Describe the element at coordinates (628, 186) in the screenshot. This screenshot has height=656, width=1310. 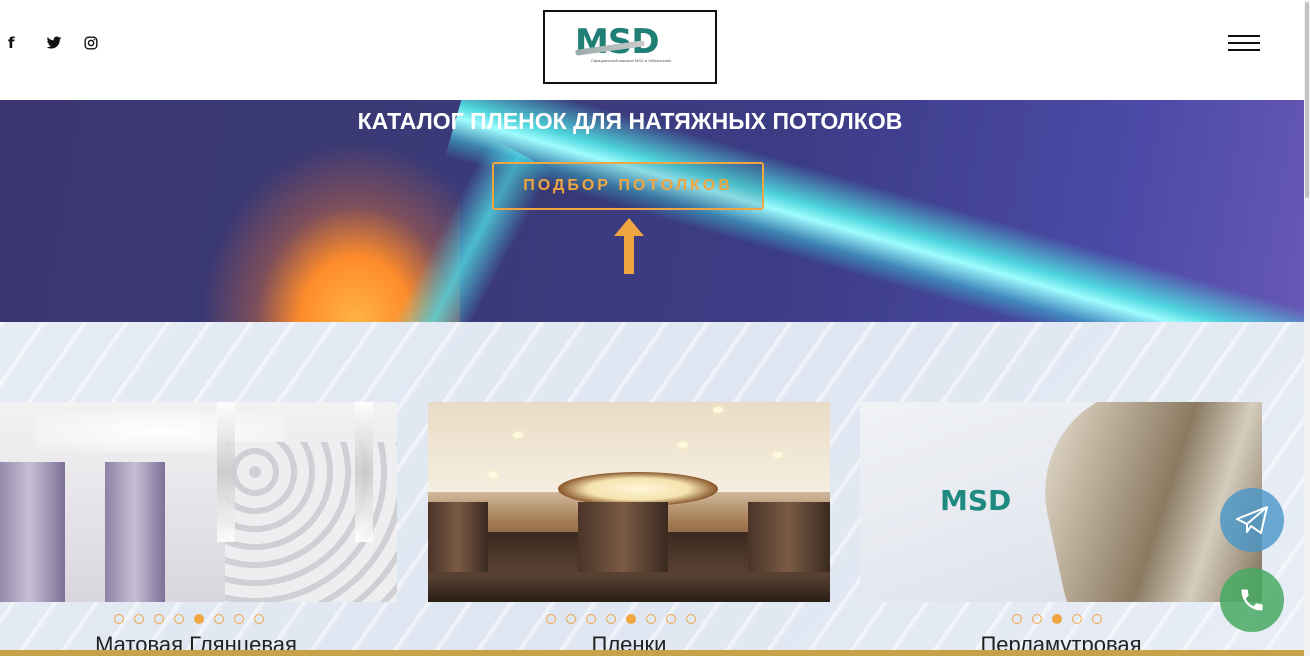
I see `ceiling-selection-button: ПОДБОР ПОТОЛКОВ` at that location.